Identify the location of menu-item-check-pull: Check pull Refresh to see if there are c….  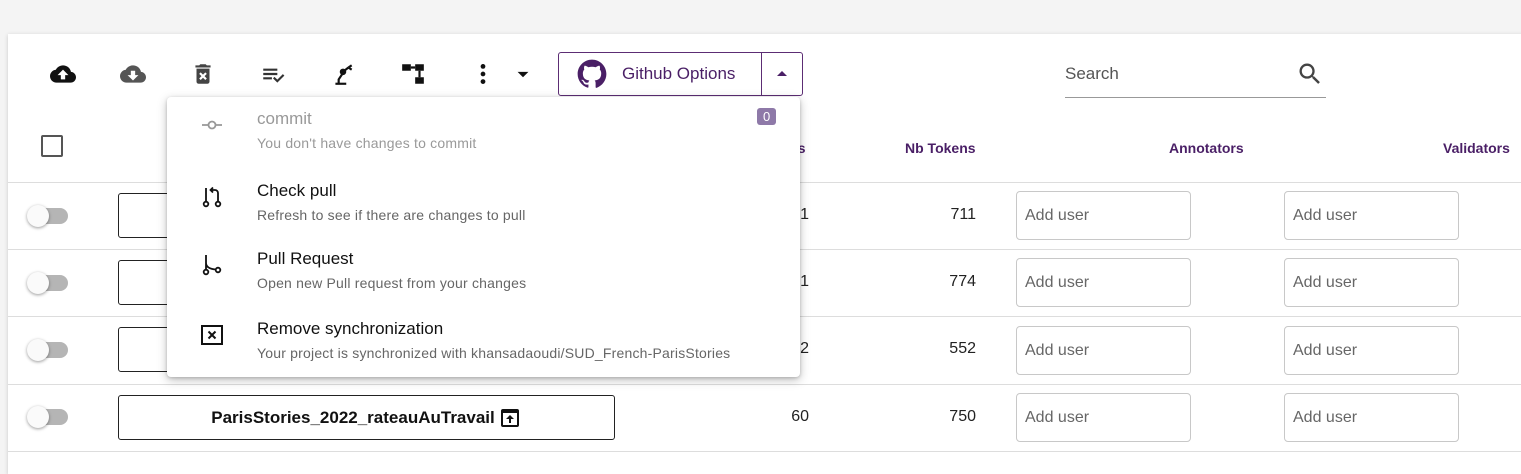
(483, 202).